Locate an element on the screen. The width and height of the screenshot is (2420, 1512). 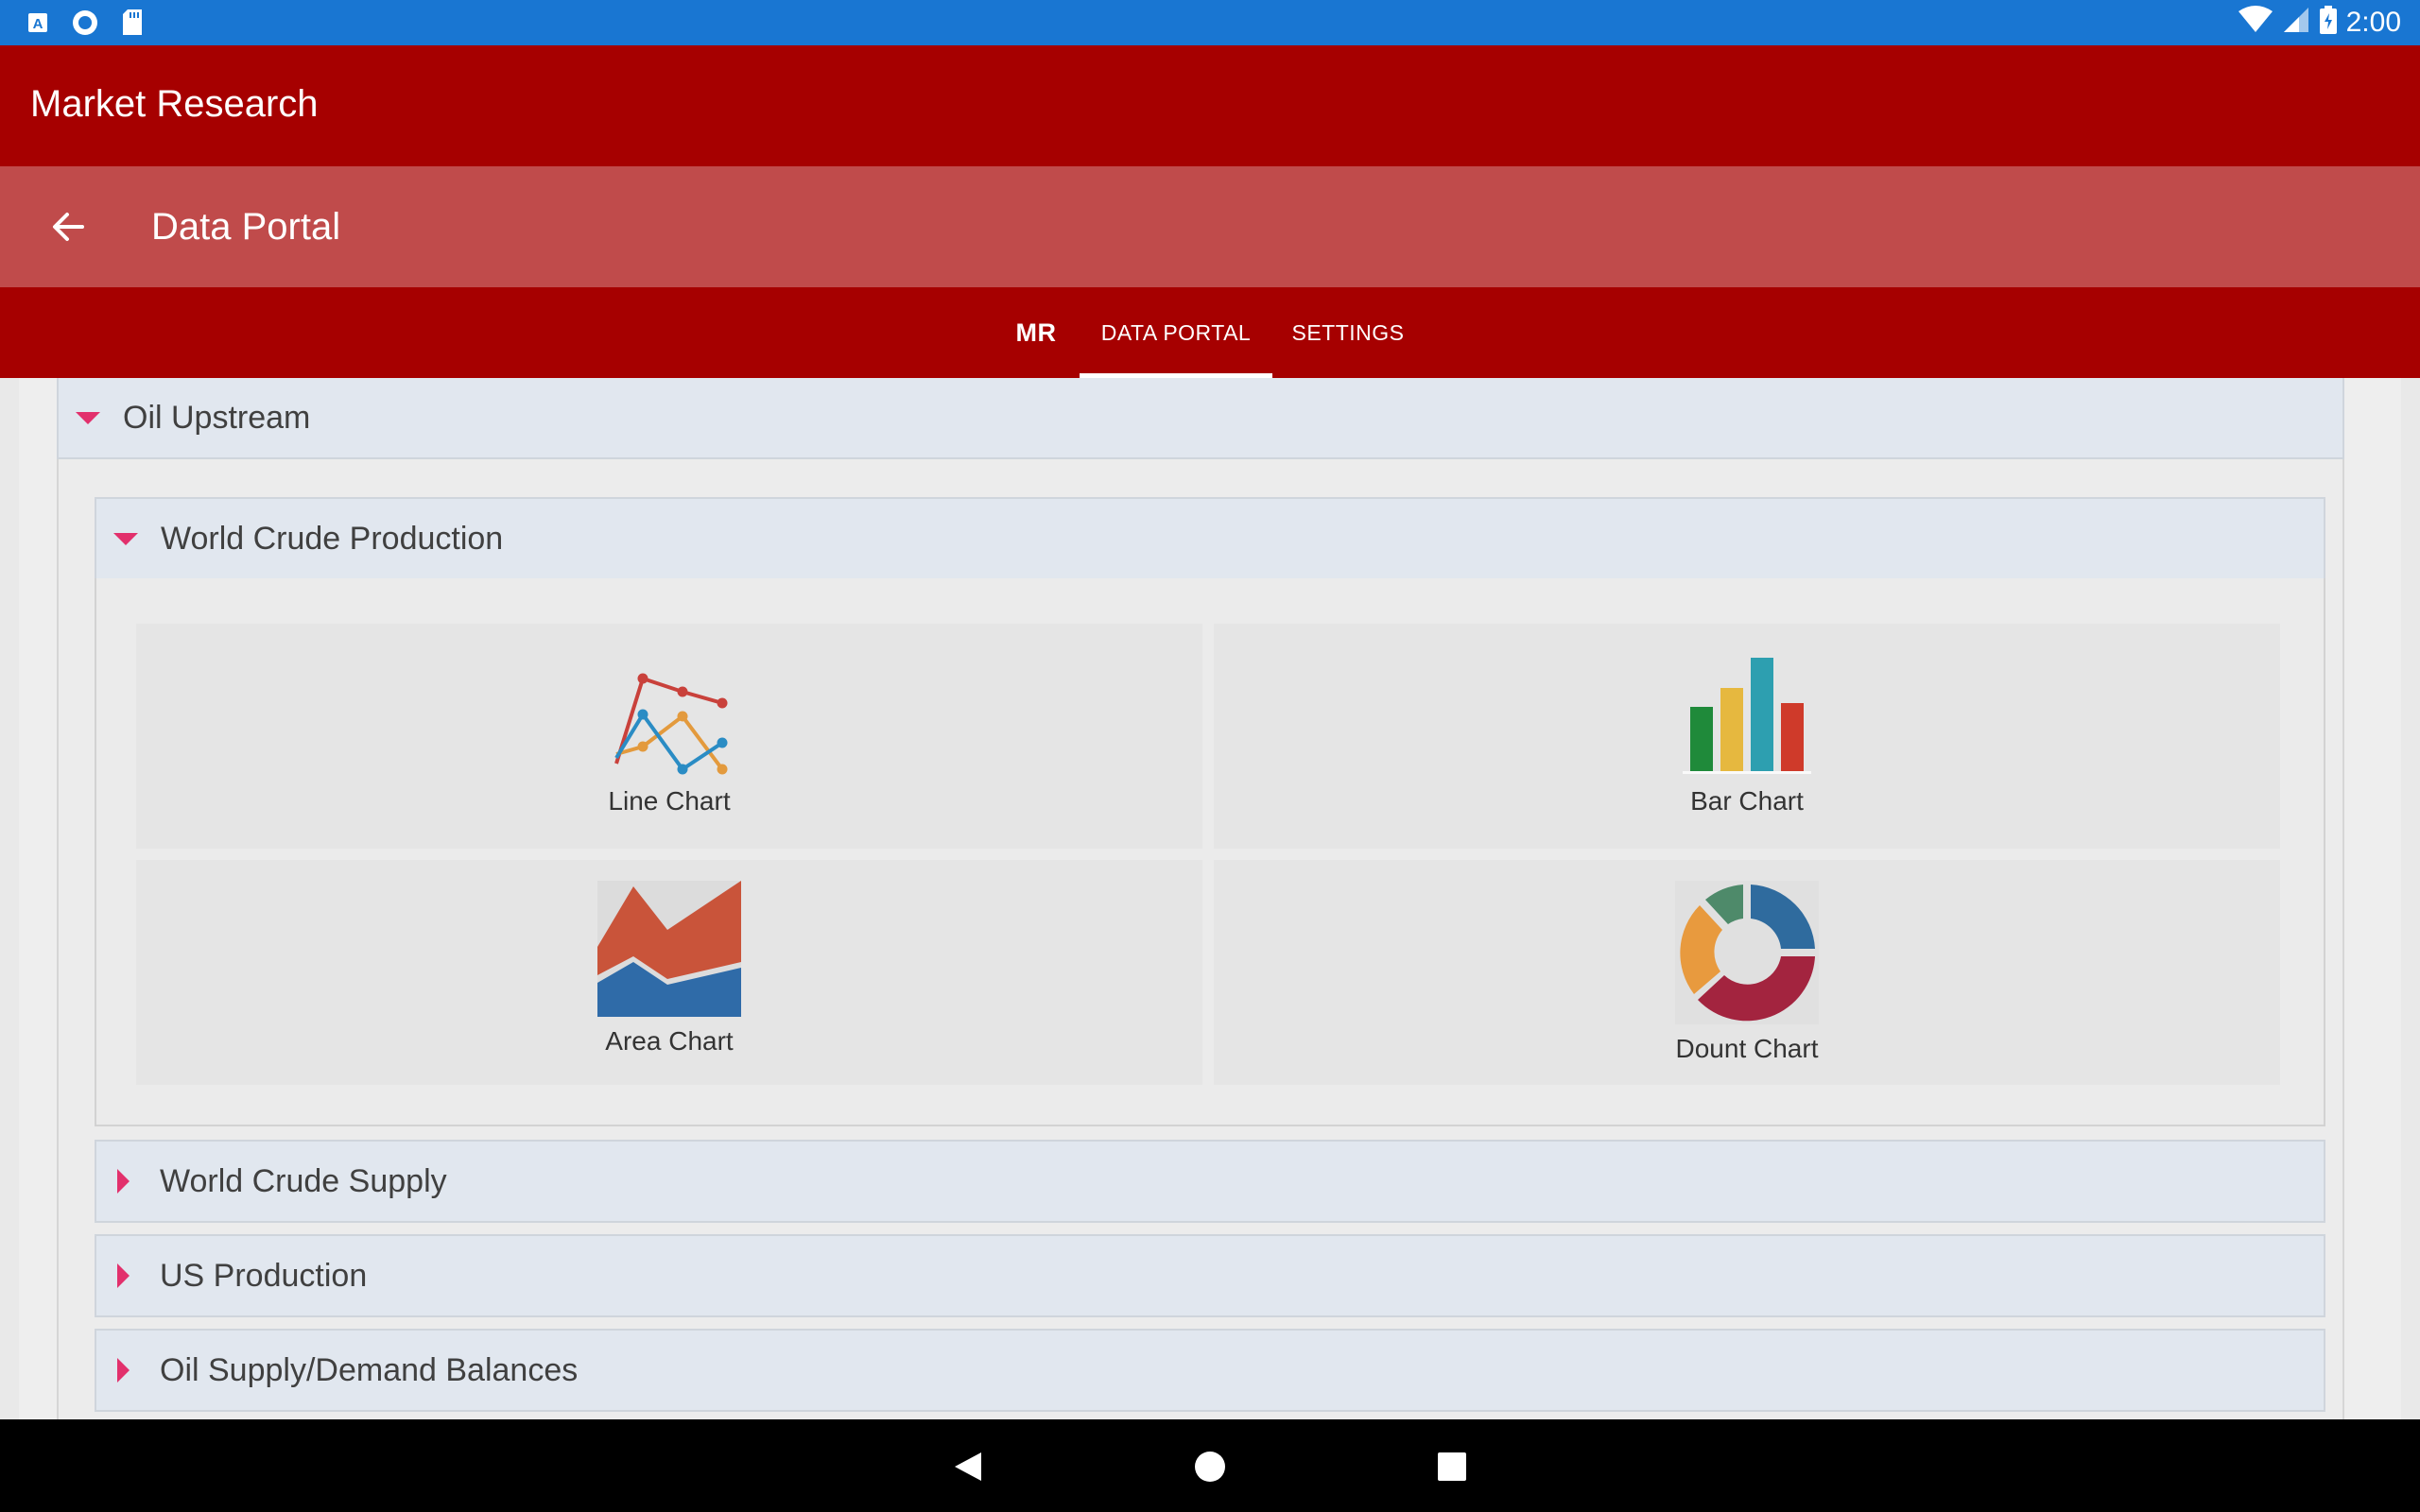
group-header-world-crude-supply: World Crude Supply is located at coordinates (1210, 1181).